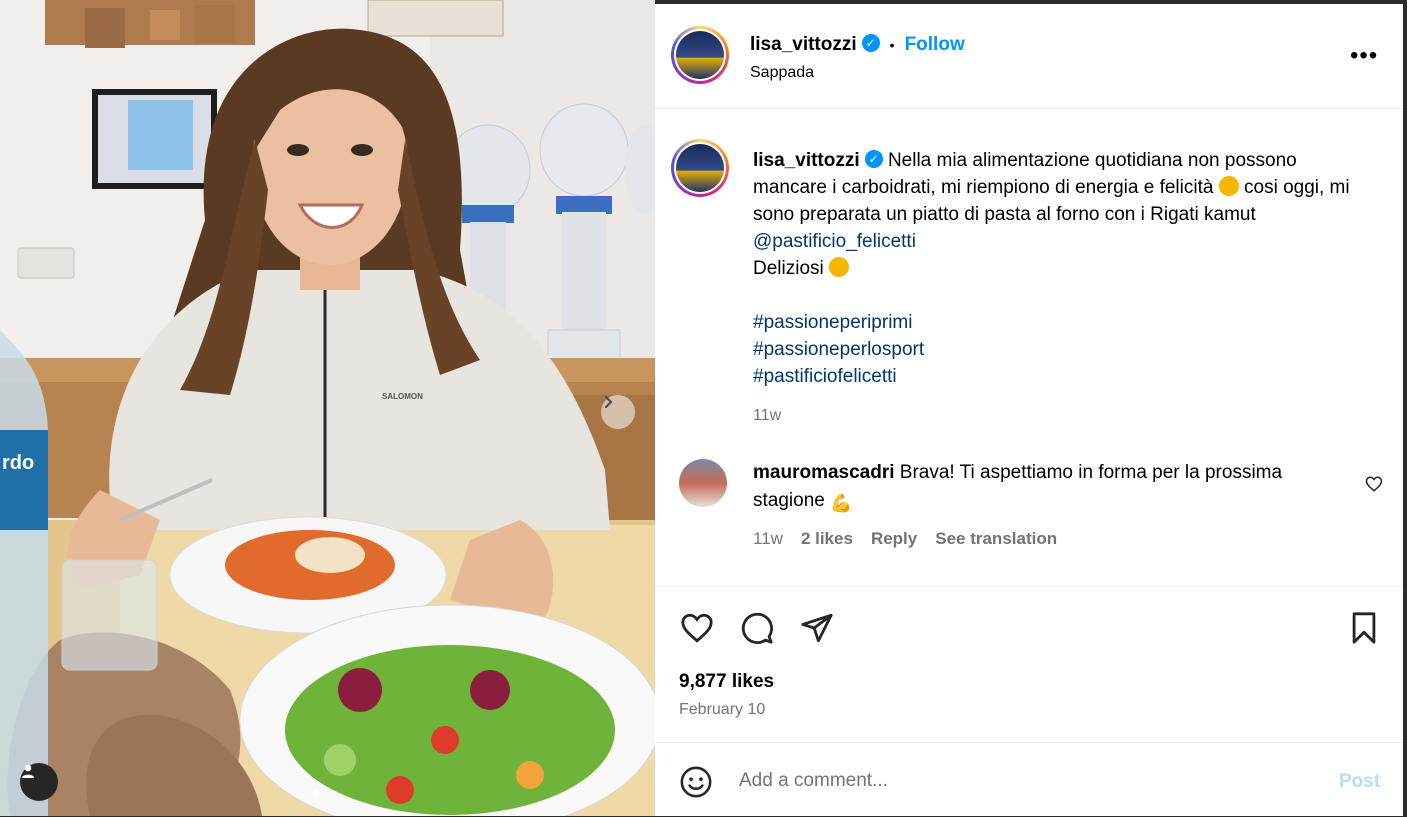 The height and width of the screenshot is (817, 1407). What do you see at coordinates (832, 322) in the screenshot?
I see `hashtag-link: #passioneperiprimi` at bounding box center [832, 322].